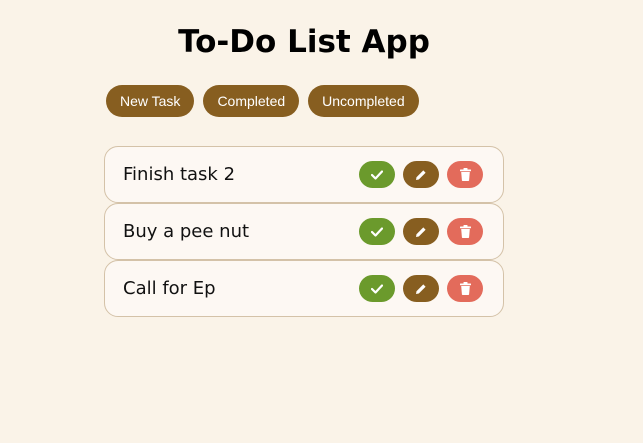 This screenshot has width=643, height=443. What do you see at coordinates (304, 288) in the screenshot?
I see `task-item: Call for Ep` at bounding box center [304, 288].